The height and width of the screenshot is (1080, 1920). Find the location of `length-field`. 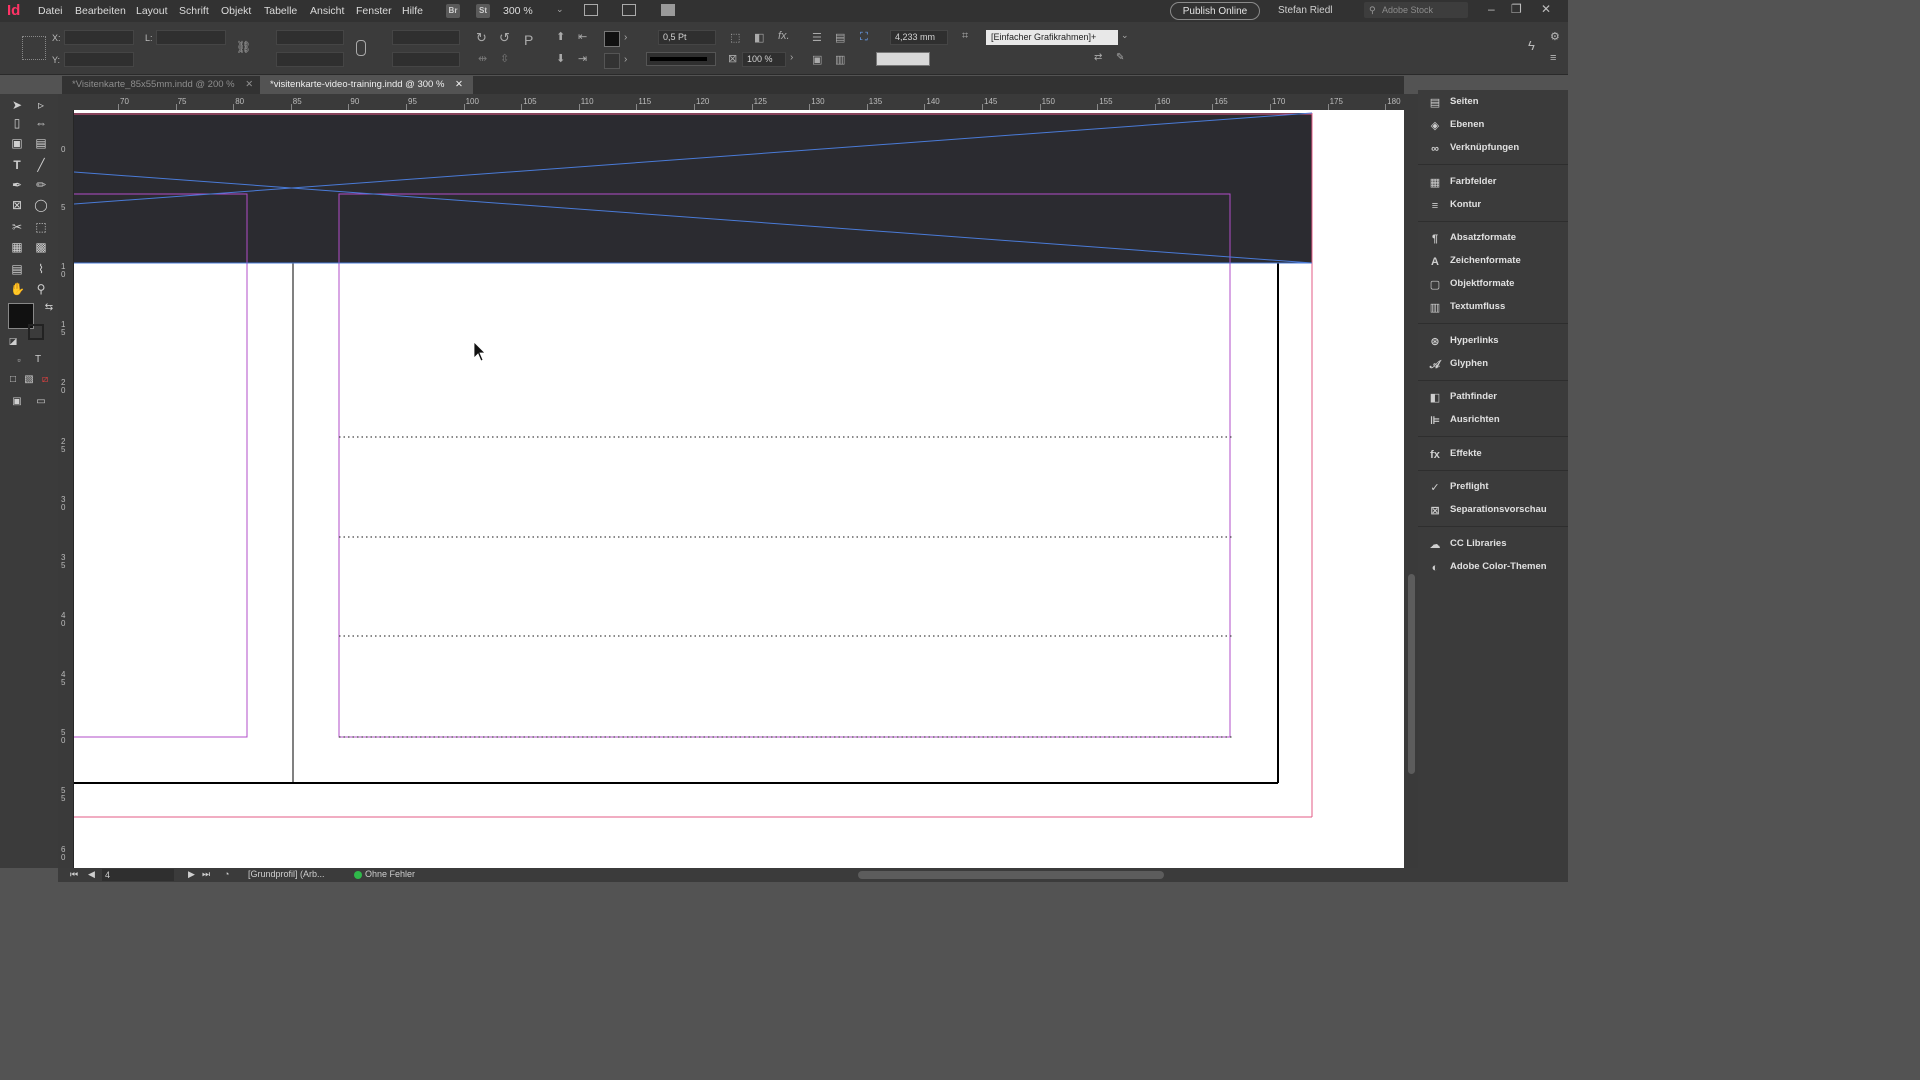

length-field is located at coordinates (191, 37).